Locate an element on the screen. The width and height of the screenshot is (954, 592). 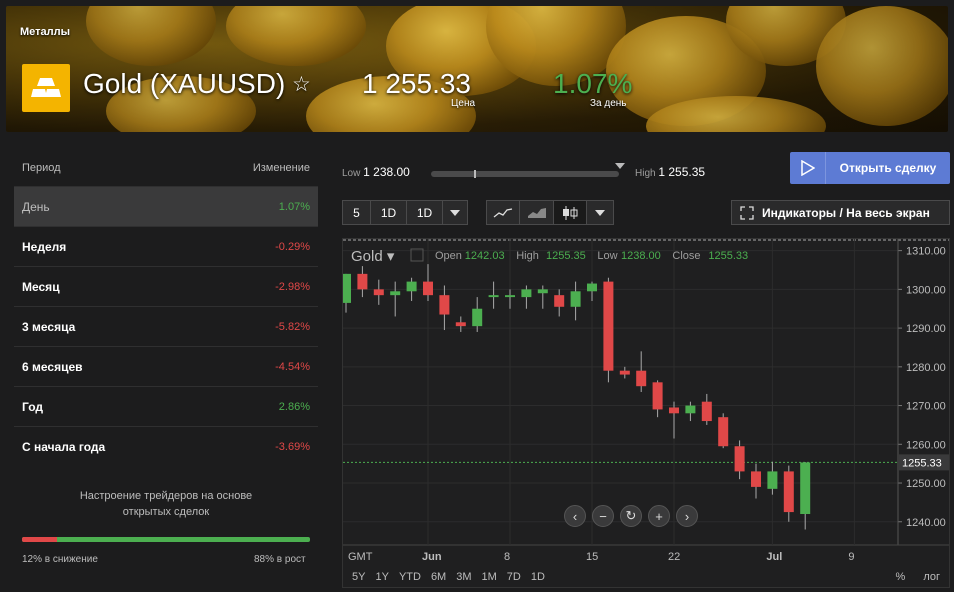
sentiment-bar-down is located at coordinates (39, 539).